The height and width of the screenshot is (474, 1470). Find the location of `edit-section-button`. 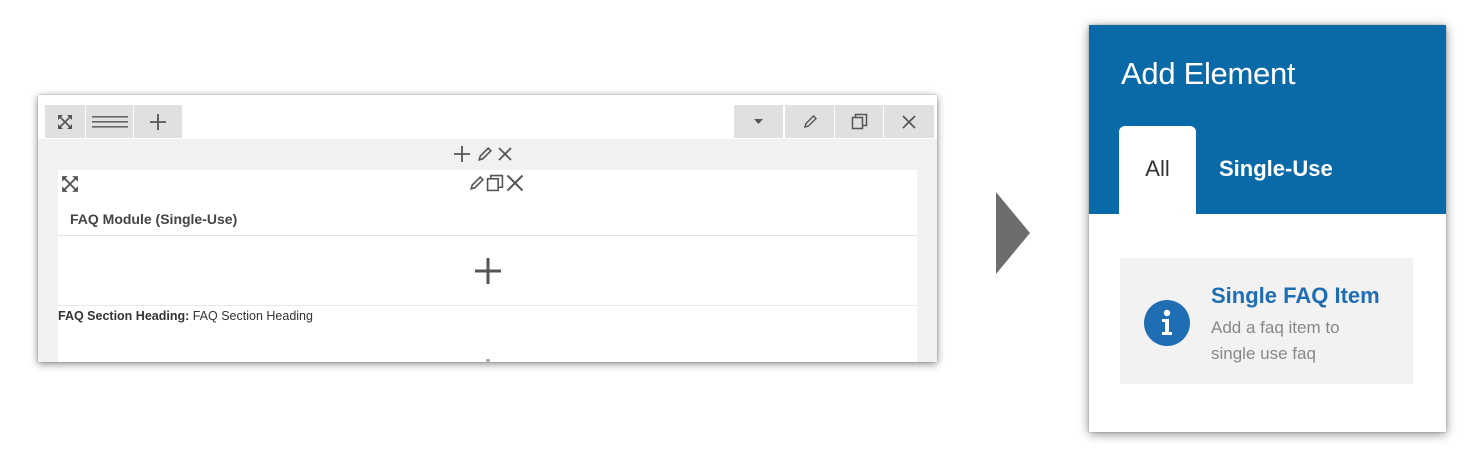

edit-section-button is located at coordinates (809, 121).